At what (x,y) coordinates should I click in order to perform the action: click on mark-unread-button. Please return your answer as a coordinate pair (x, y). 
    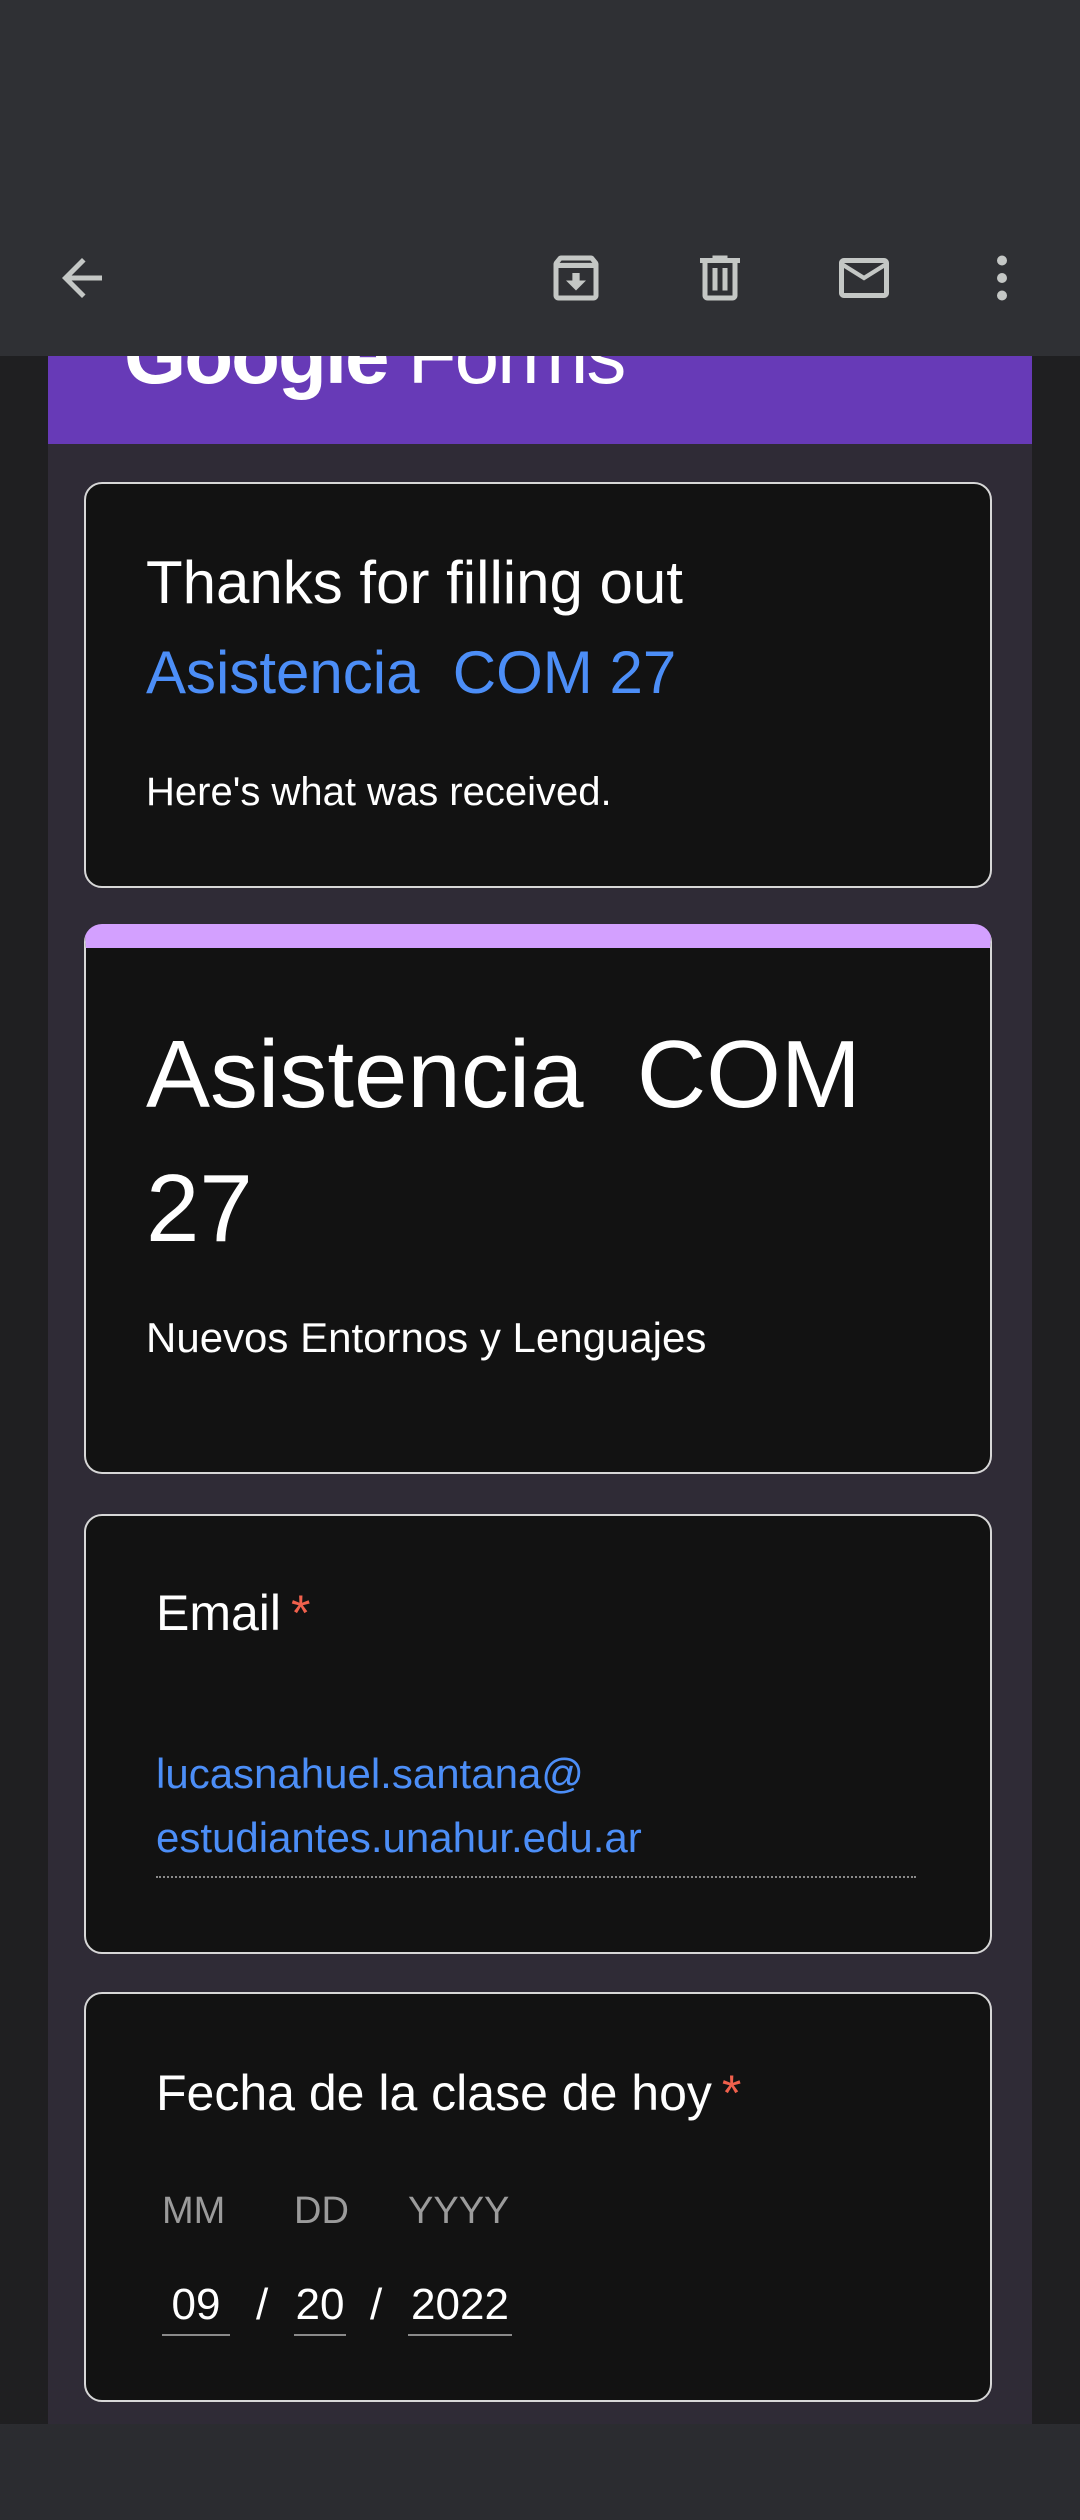
    Looking at the image, I should click on (864, 278).